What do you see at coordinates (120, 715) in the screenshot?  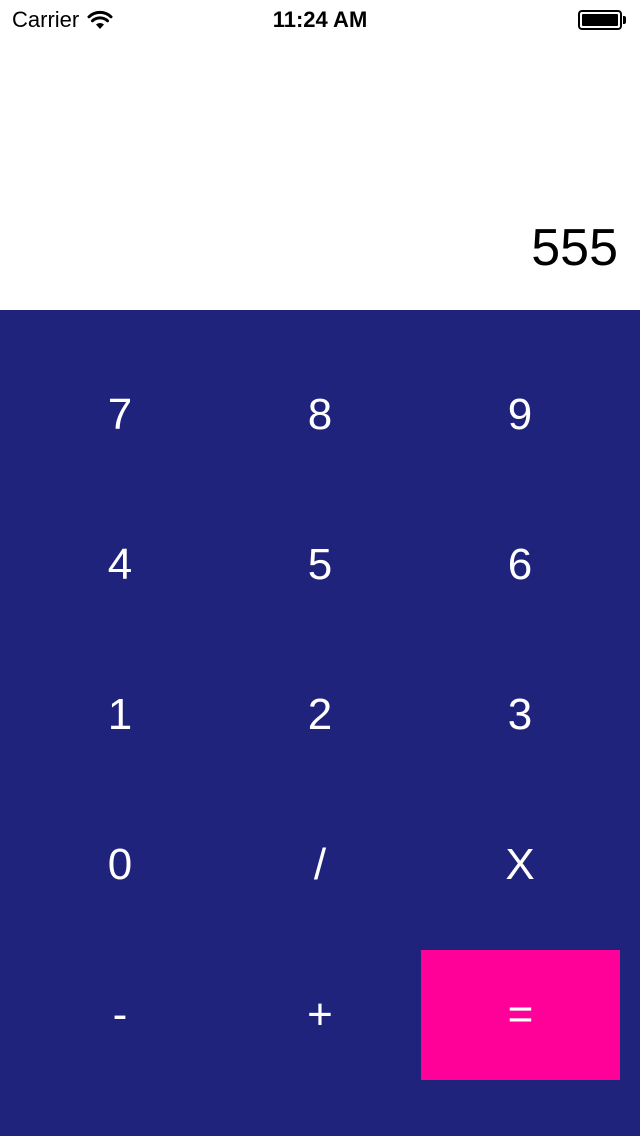 I see `key-1: 1` at bounding box center [120, 715].